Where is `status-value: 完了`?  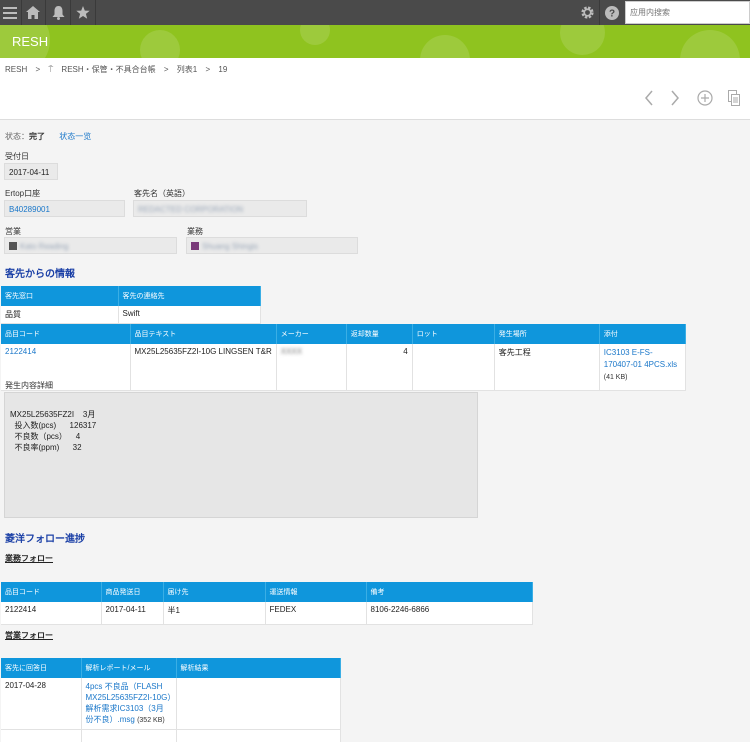
status-value: 完了 is located at coordinates (37, 136).